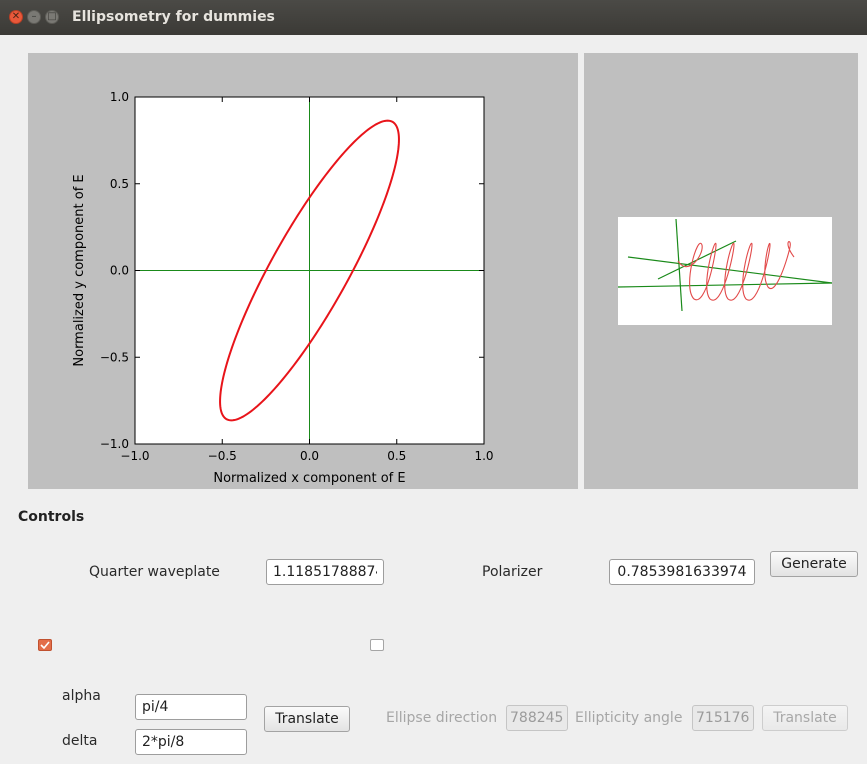  Describe the element at coordinates (173, 17) in the screenshot. I see `window-title: Ellipsometry for dummies` at that location.